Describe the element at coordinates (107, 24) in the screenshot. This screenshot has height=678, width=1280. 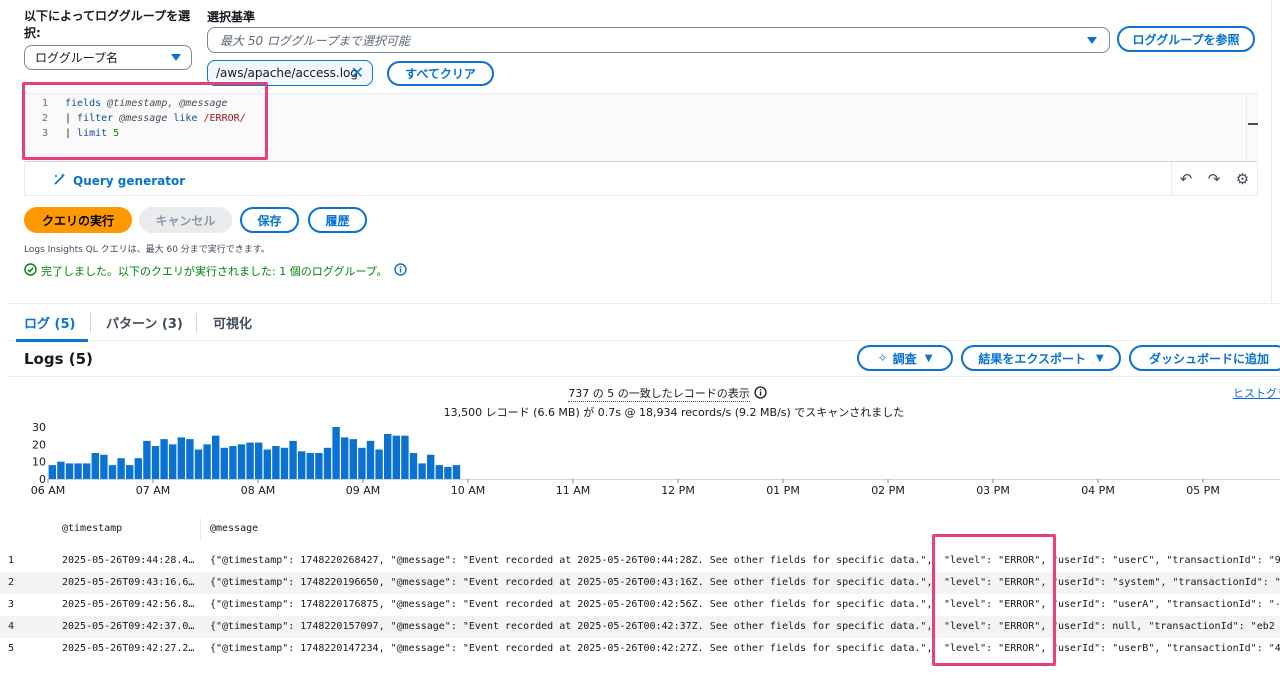
I see `select-by-label: 以下によってロググループを選択:` at that location.